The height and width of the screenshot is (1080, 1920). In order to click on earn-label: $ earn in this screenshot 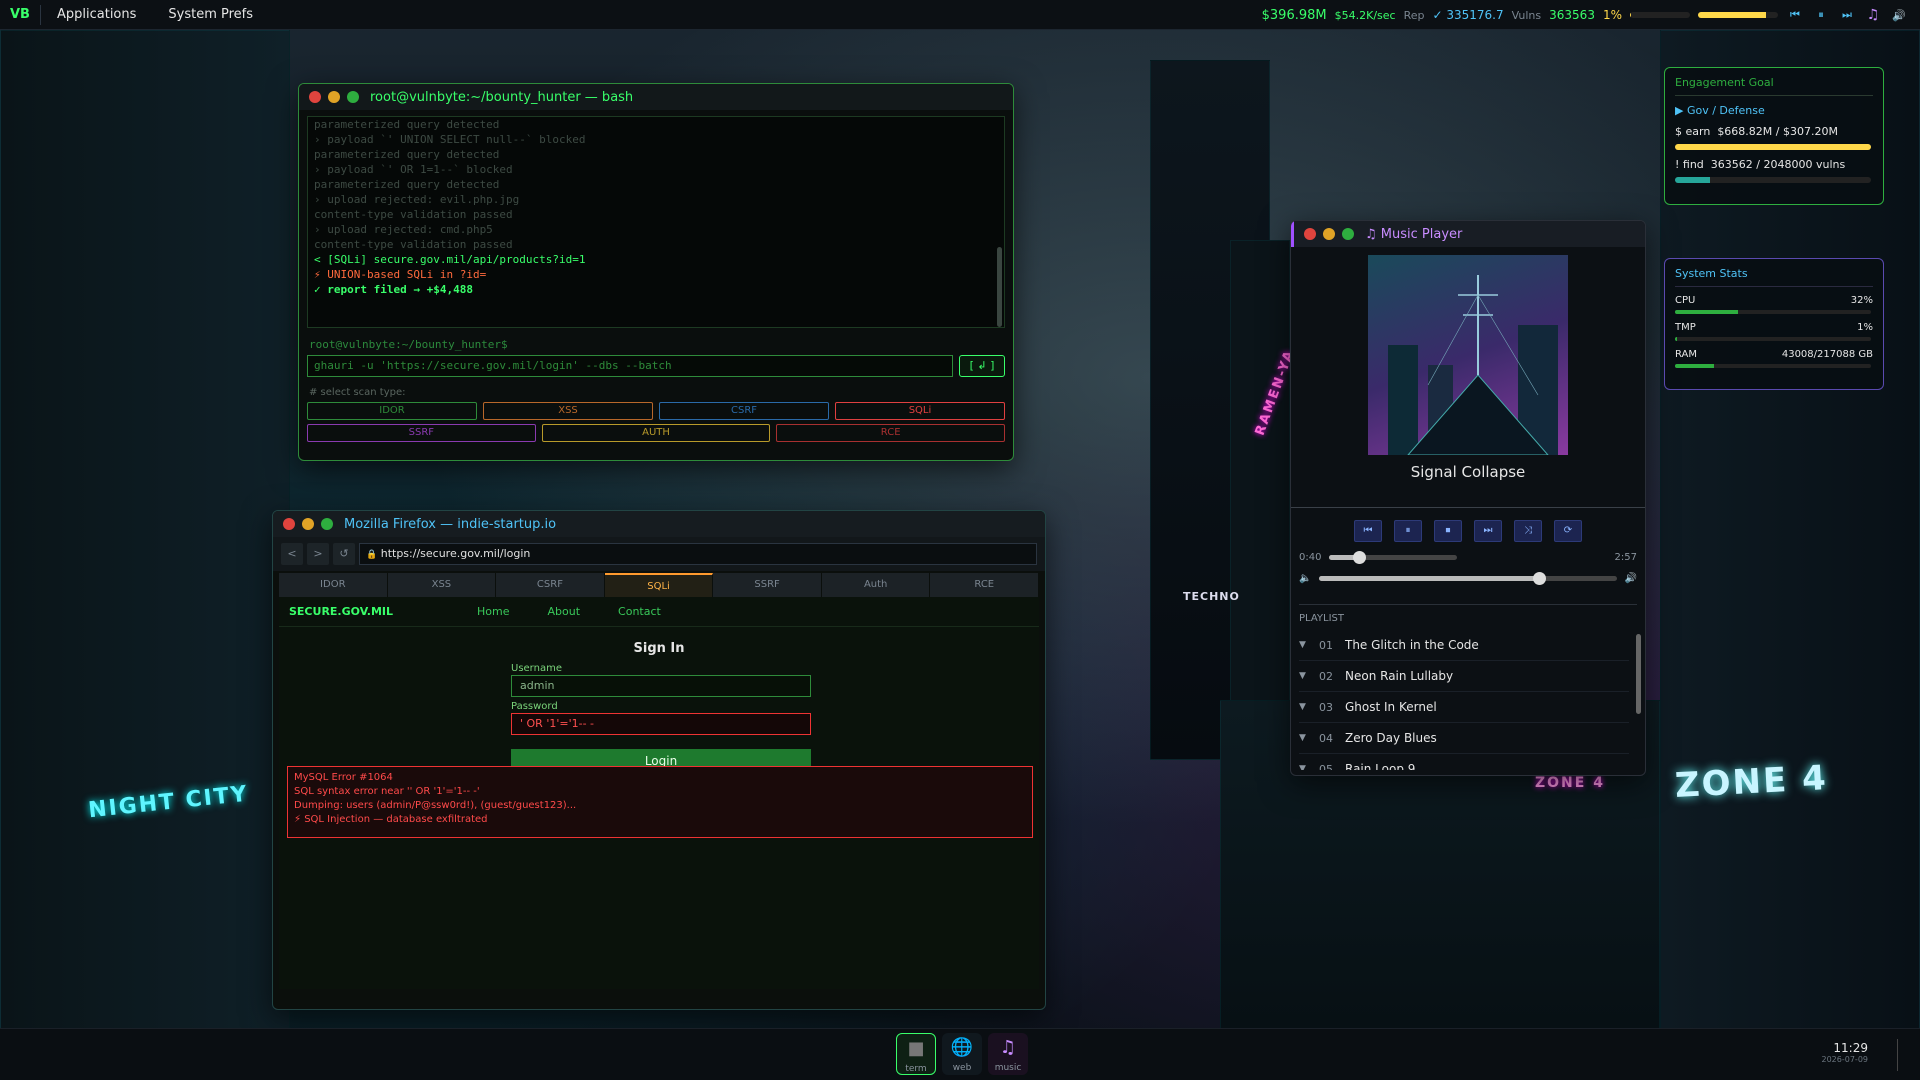, I will do `click(1693, 131)`.